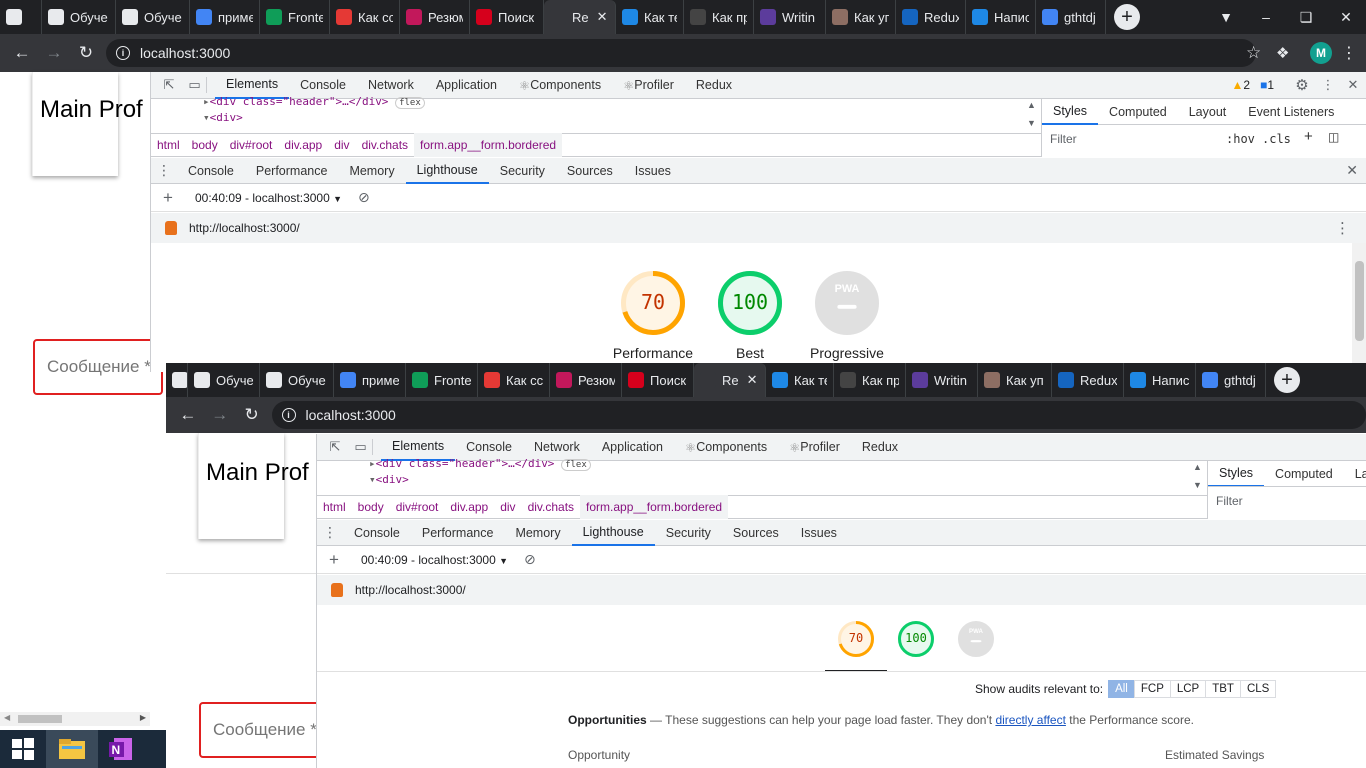 The image size is (1366, 768). Describe the element at coordinates (1063, 139) in the screenshot. I see `styles-filter-input: Filter` at that location.